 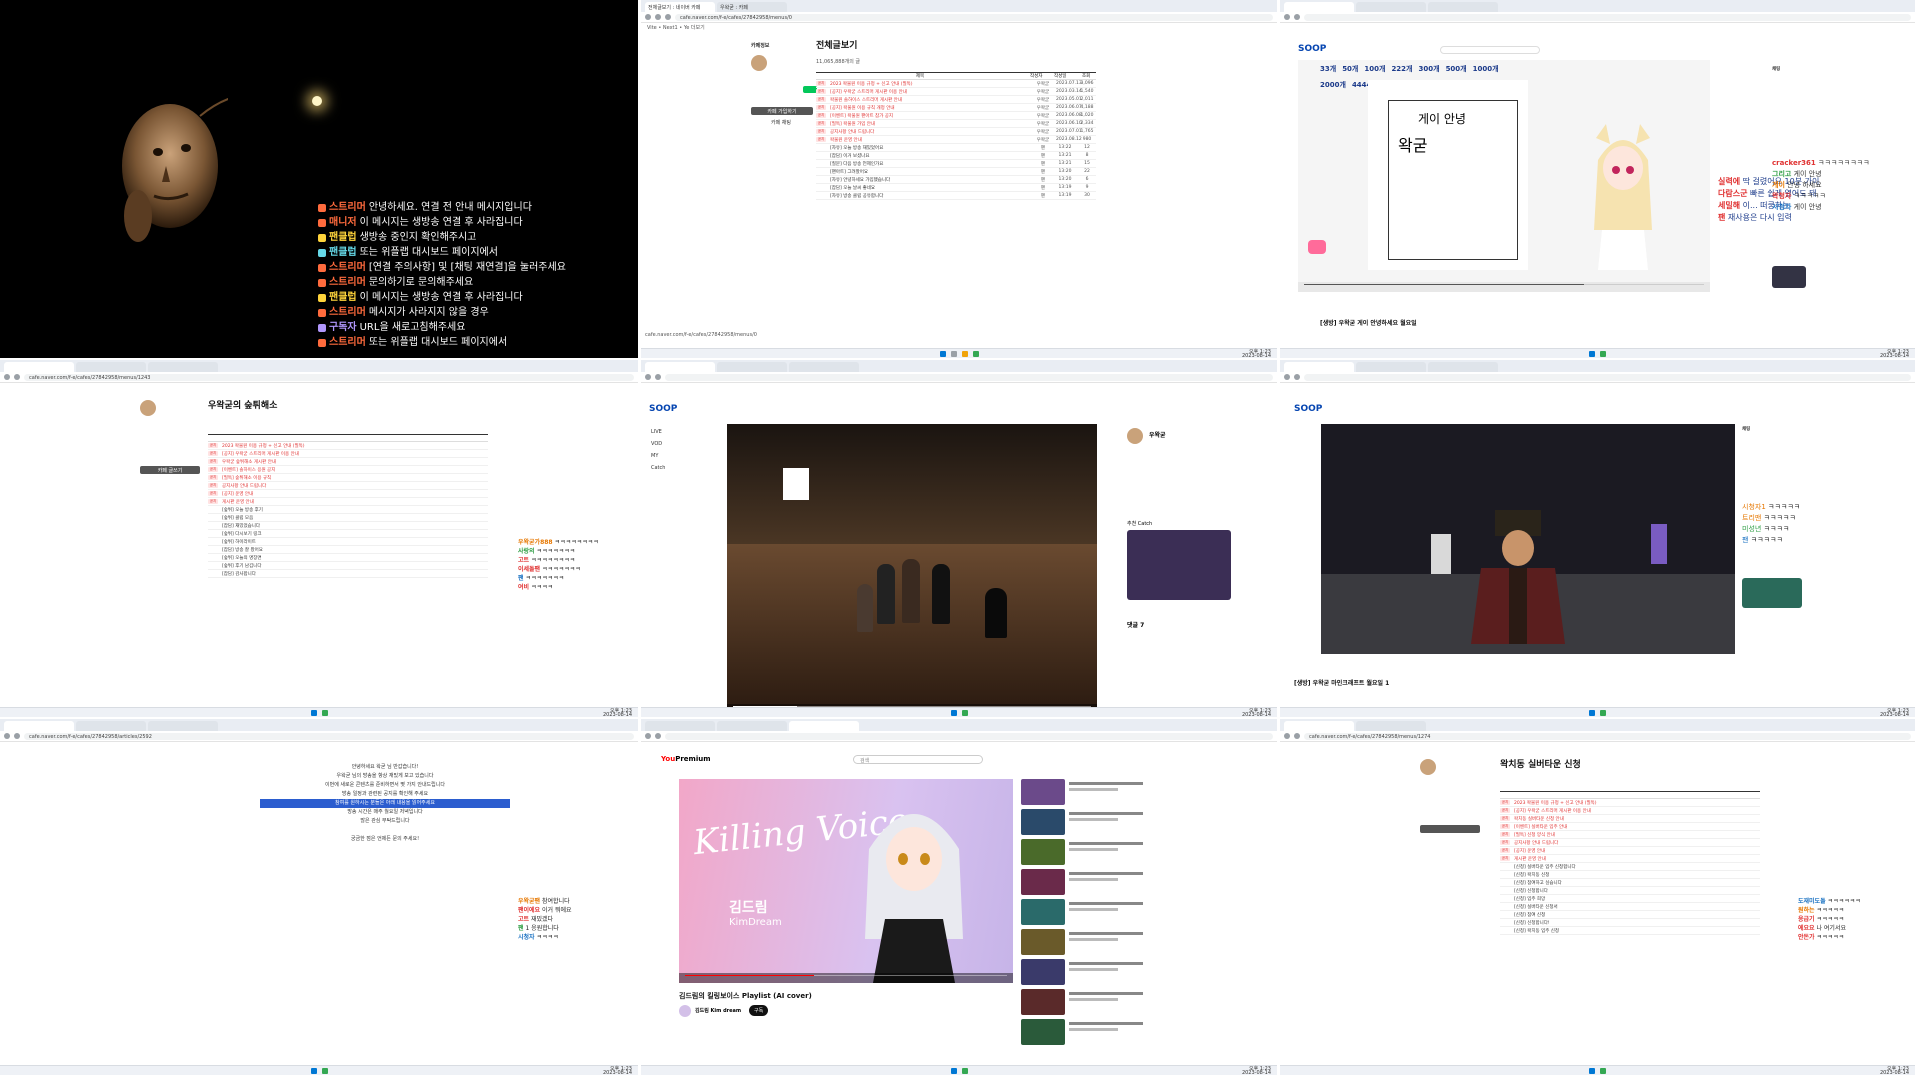 I want to click on subscribe-button: 구독, so click(x=759, y=1010).